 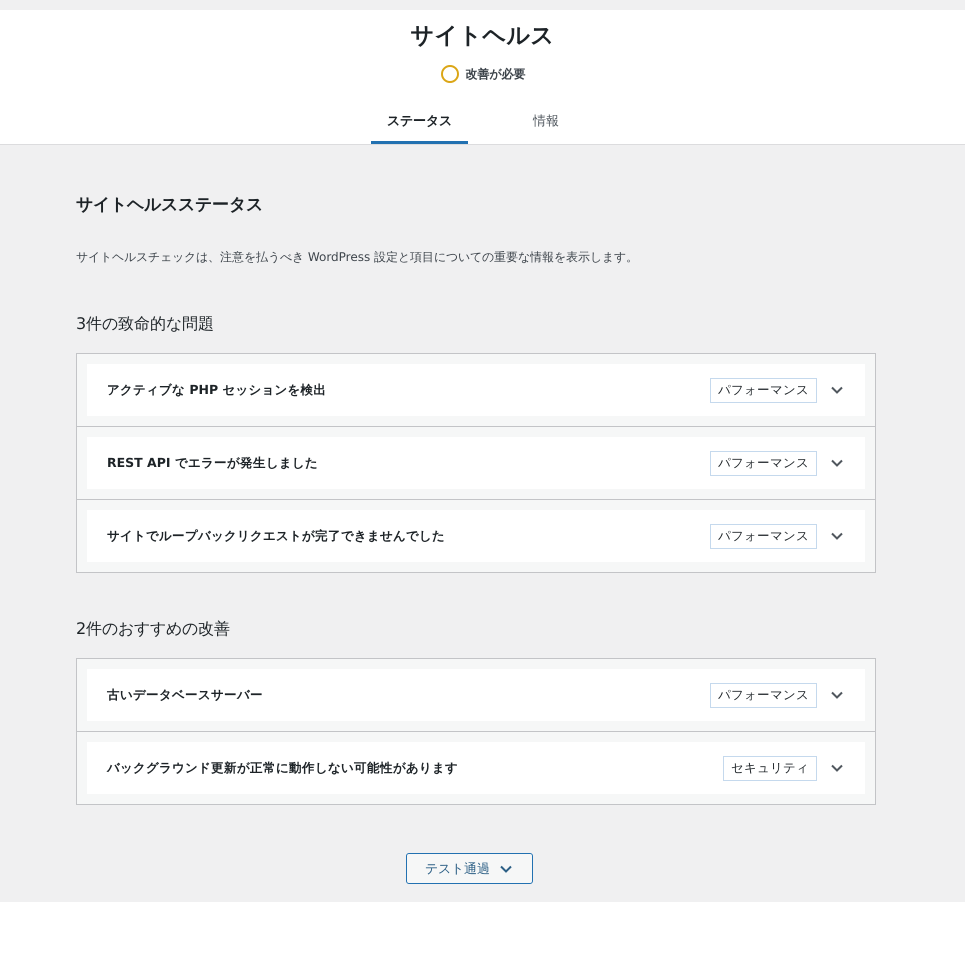 What do you see at coordinates (146, 324) in the screenshot?
I see `group-heading: 3件の致命的な問題` at bounding box center [146, 324].